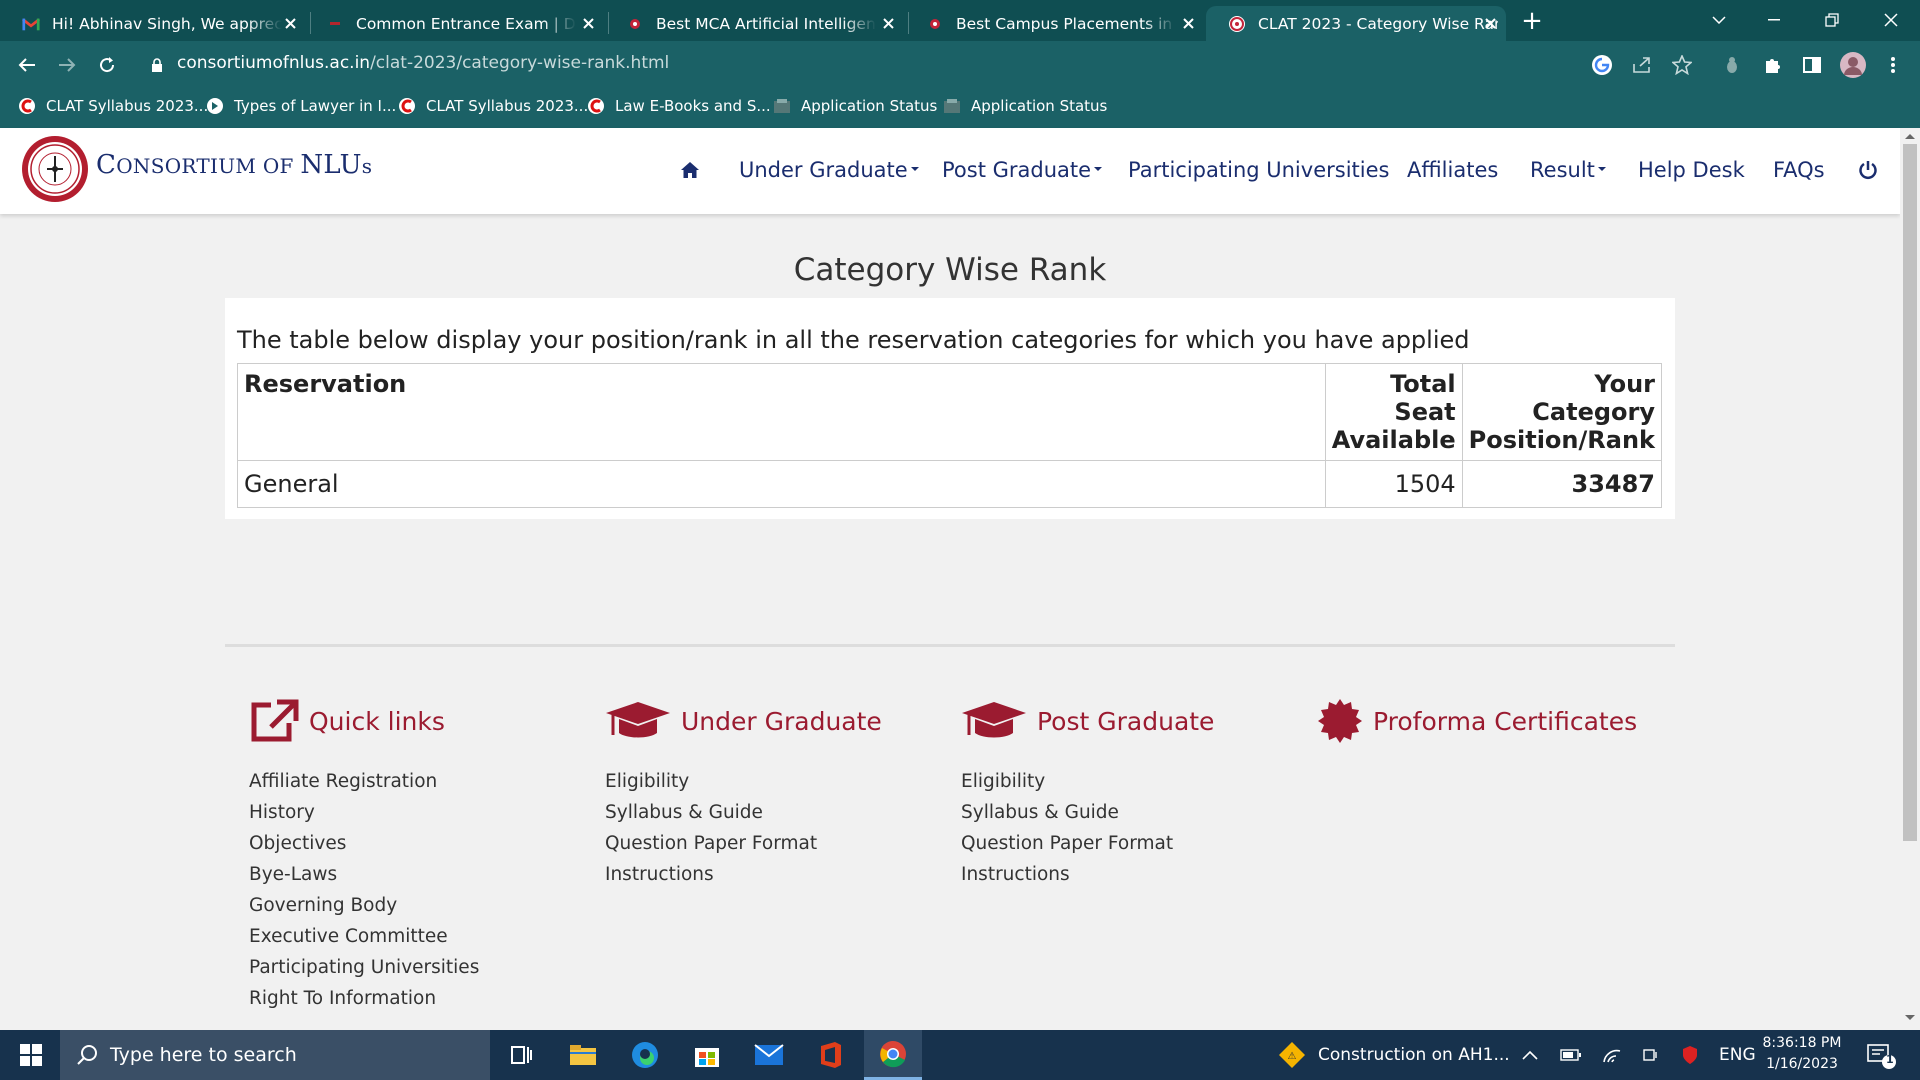 This screenshot has width=1920, height=1080. What do you see at coordinates (1602, 65) in the screenshot?
I see `google-icon` at bounding box center [1602, 65].